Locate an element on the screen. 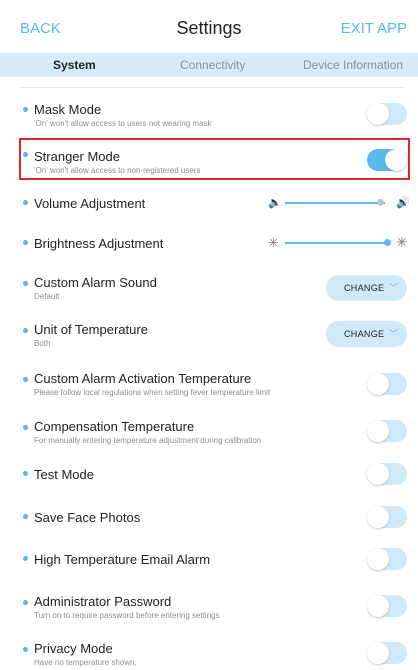 This screenshot has width=418, height=670. setting-title: Unit of Temperature is located at coordinates (91, 329).